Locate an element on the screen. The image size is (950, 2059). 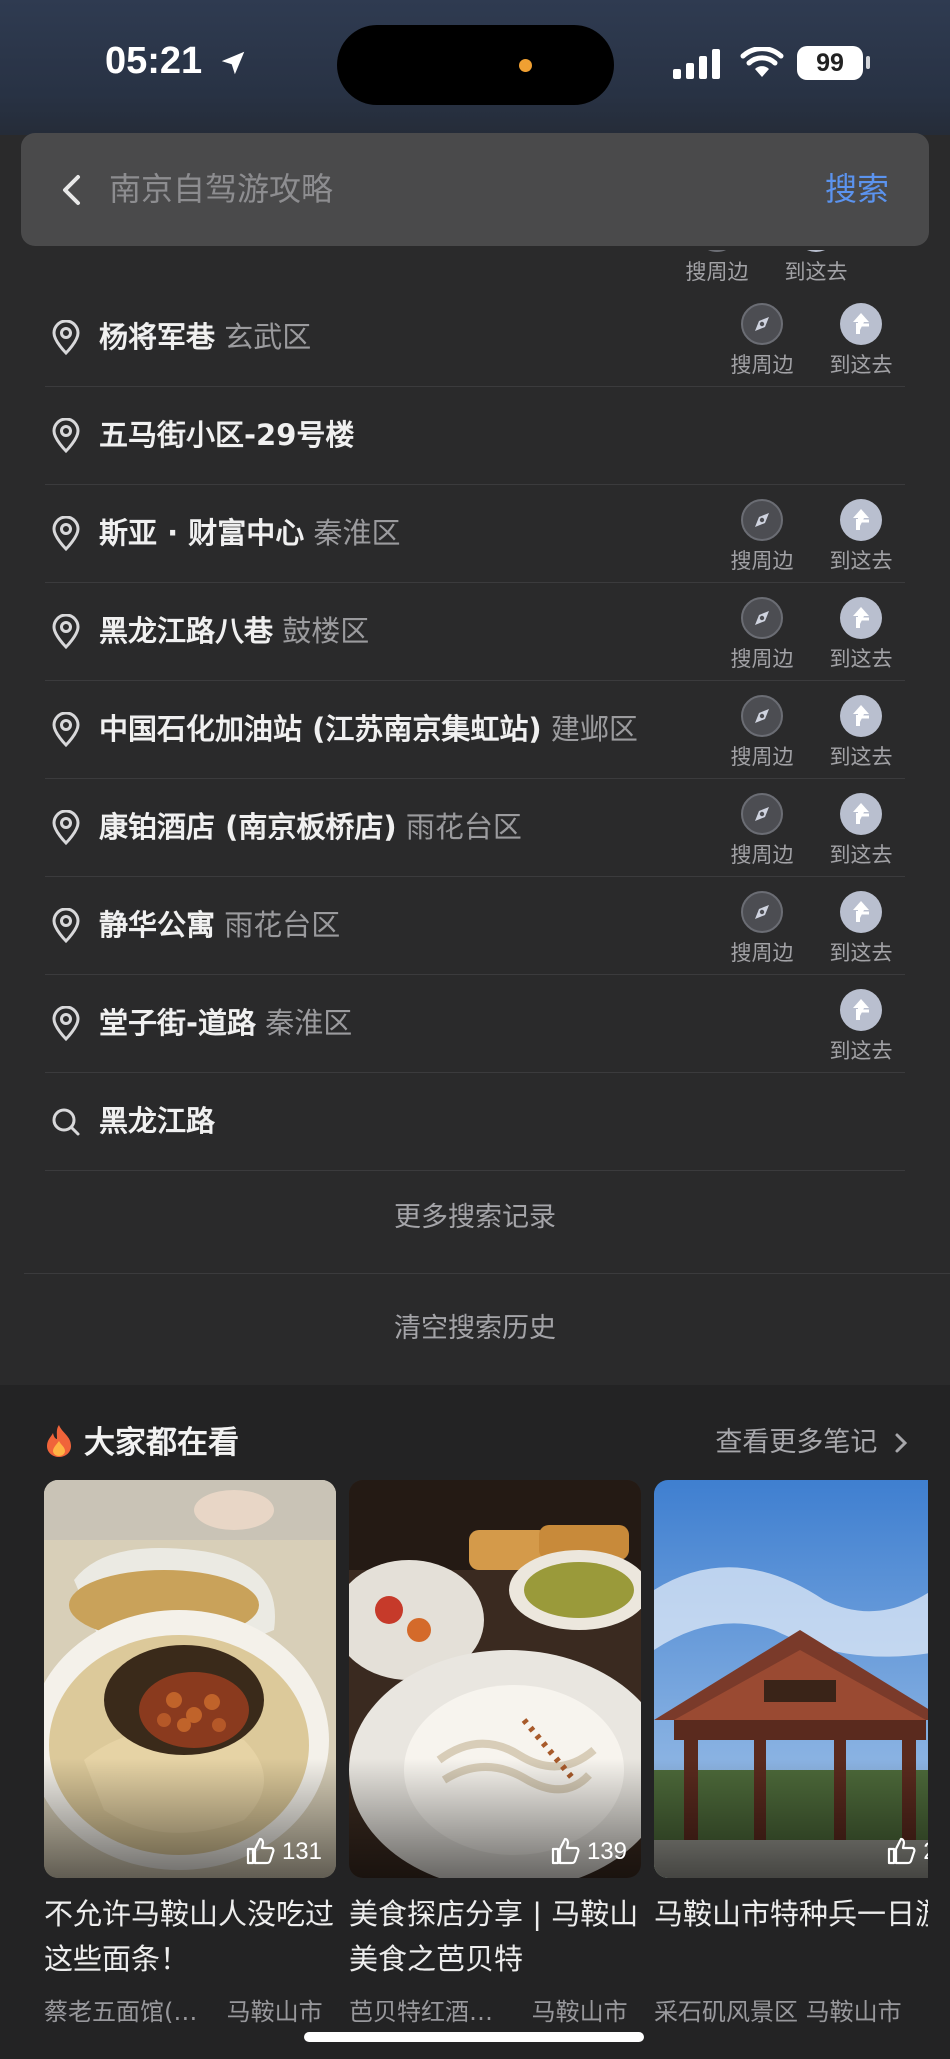
search-input: 南京自驾游攻略 is located at coordinates (221, 189).